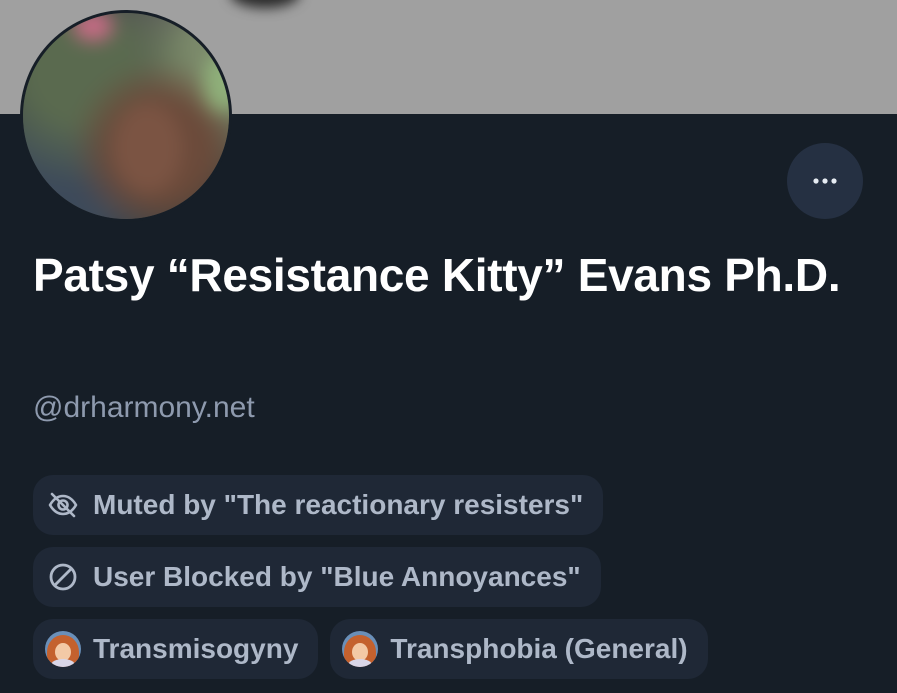  What do you see at coordinates (144, 407) in the screenshot?
I see `profile-handle: @drharmony.net` at bounding box center [144, 407].